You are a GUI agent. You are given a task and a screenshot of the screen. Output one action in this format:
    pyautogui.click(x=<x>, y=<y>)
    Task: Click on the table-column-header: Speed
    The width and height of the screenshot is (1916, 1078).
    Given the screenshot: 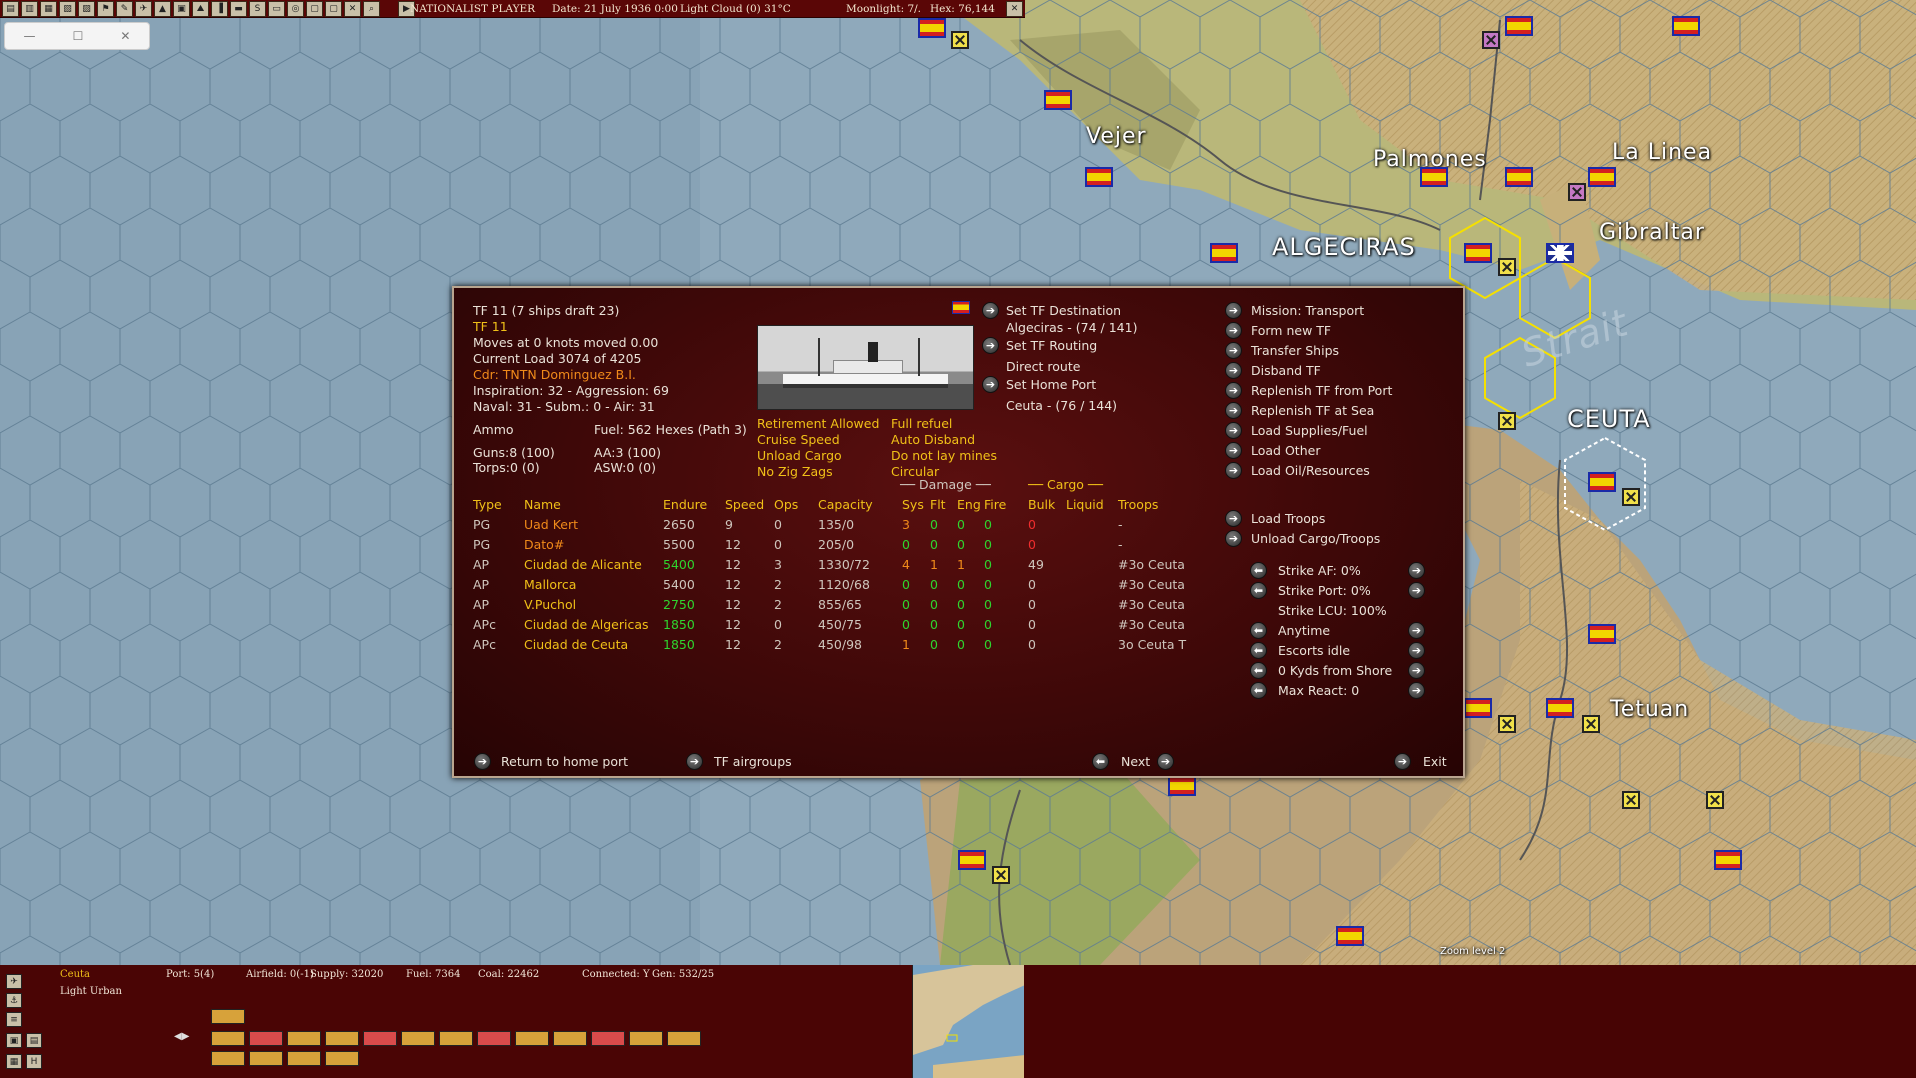 What is the action you would take?
    pyautogui.click(x=744, y=504)
    